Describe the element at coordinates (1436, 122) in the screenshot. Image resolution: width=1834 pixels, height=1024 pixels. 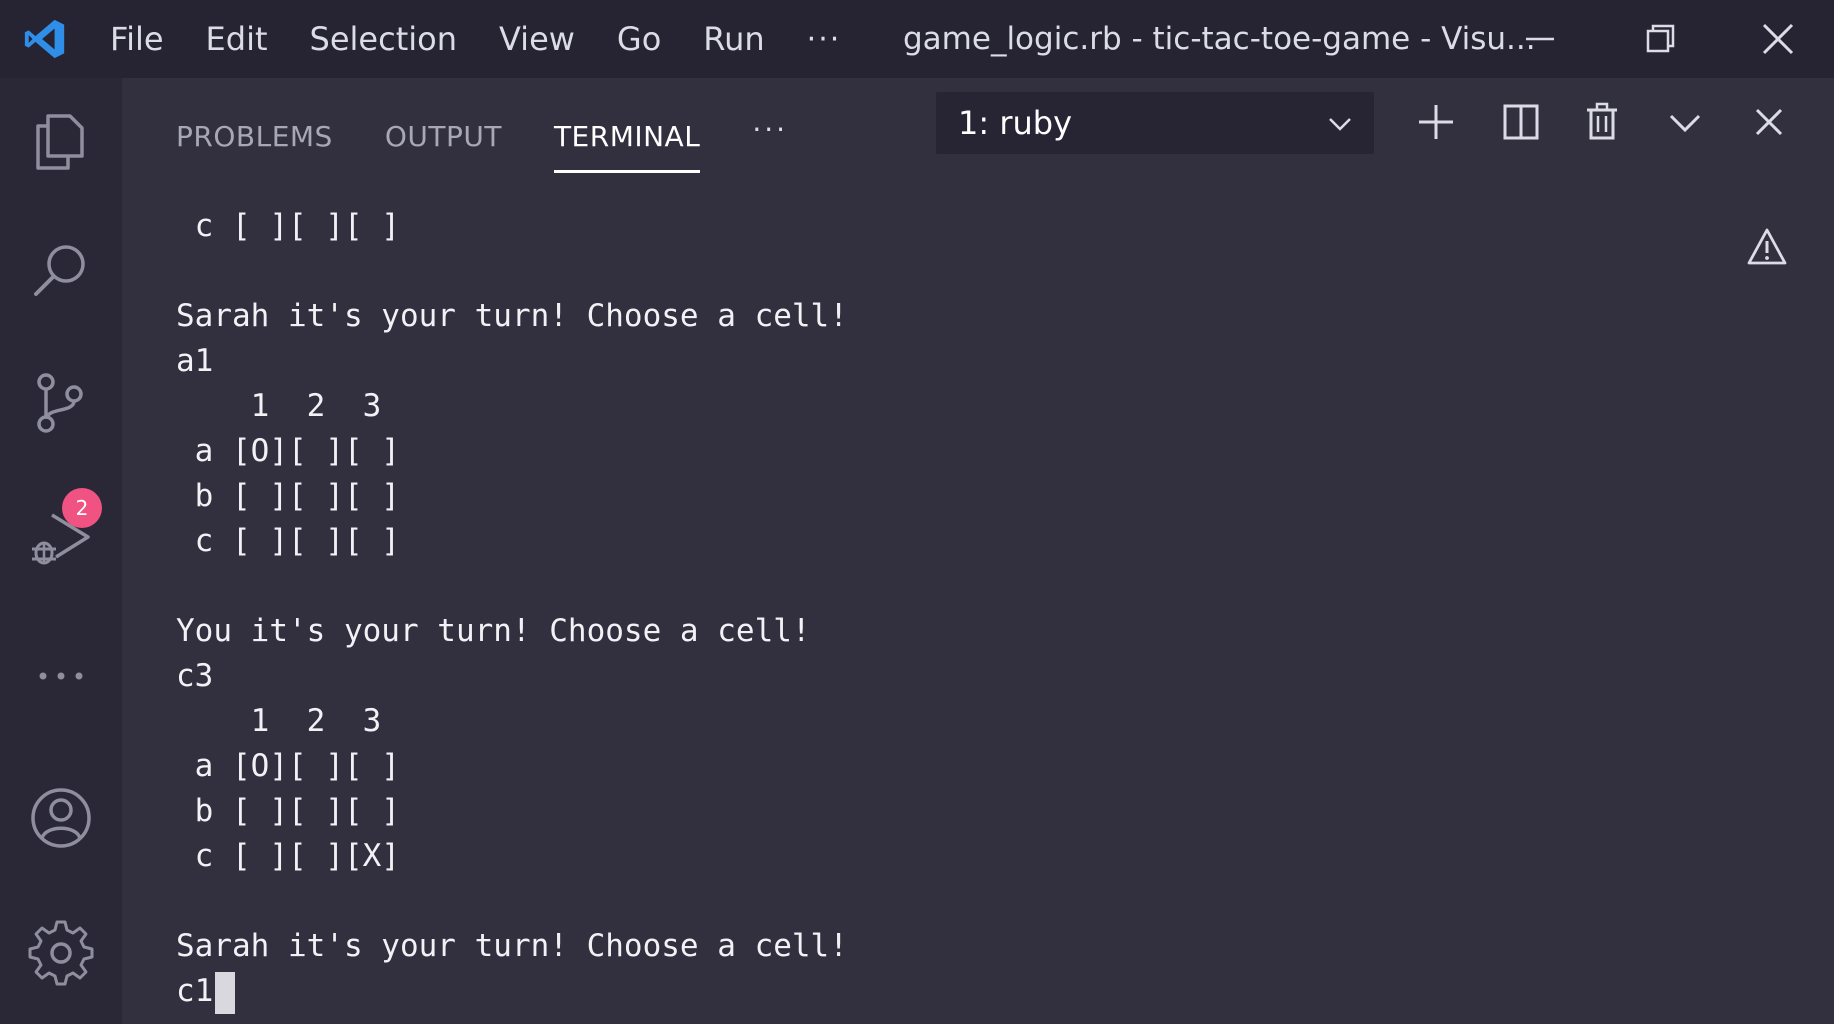
I see `new-terminal-plus-icon` at that location.